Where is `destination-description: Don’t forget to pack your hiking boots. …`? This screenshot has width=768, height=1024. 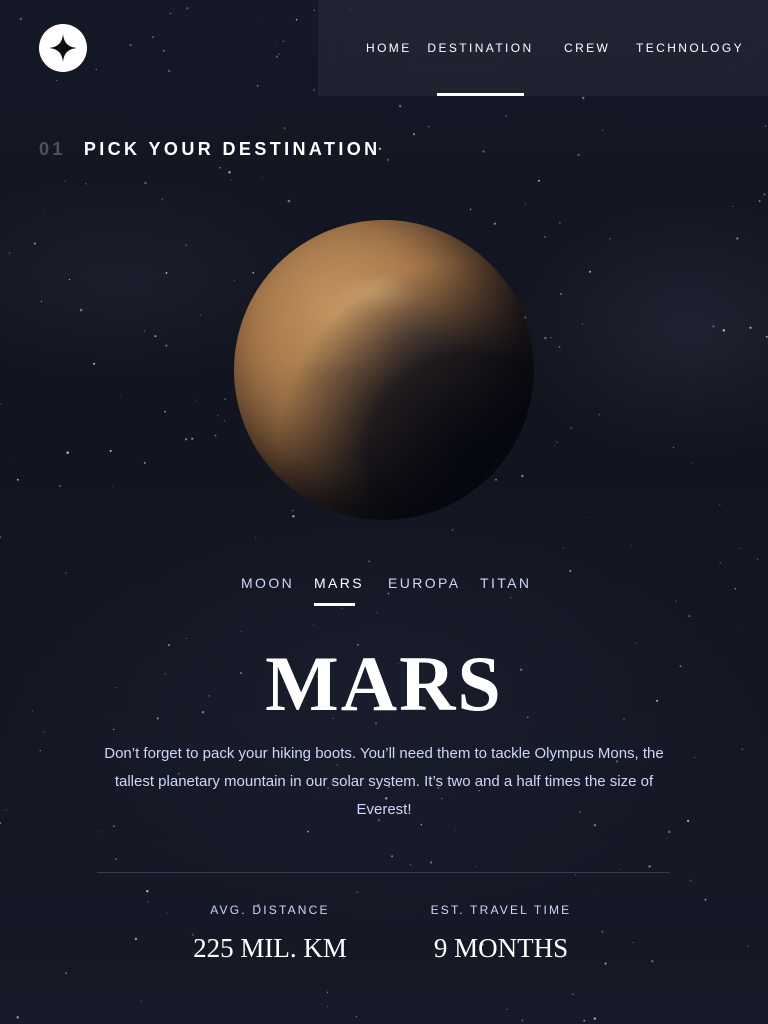
destination-description: Don’t forget to pack your hiking boots. … is located at coordinates (384, 781).